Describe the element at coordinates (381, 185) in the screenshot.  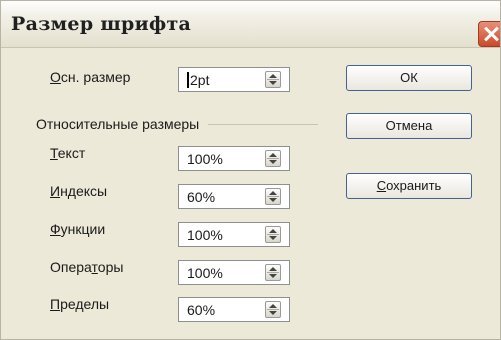
I see `save-button-accel: С` at that location.